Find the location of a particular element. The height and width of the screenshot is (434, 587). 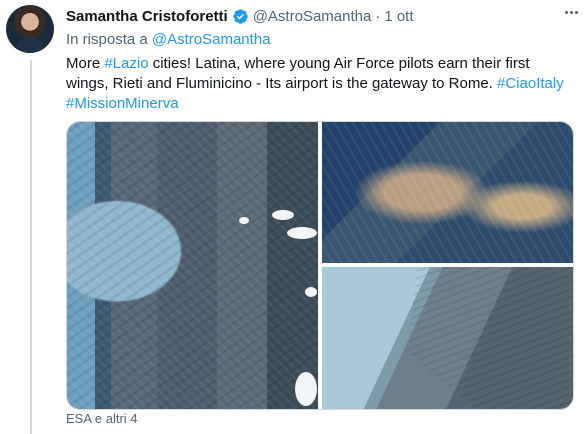

verified-badge-icon is located at coordinates (240, 16).